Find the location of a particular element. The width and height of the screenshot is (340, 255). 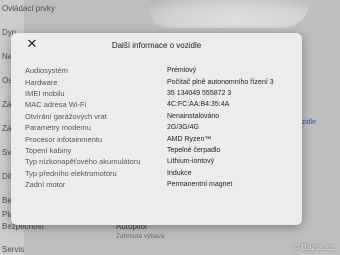

info-label: Audiosystém is located at coordinates (46, 71).